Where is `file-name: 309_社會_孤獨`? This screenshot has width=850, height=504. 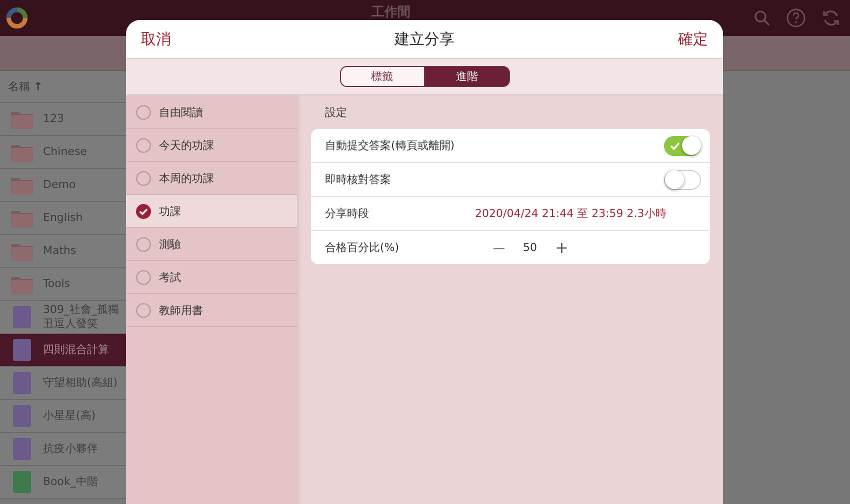
file-name: 309_社會_孤獨 is located at coordinates (81, 310).